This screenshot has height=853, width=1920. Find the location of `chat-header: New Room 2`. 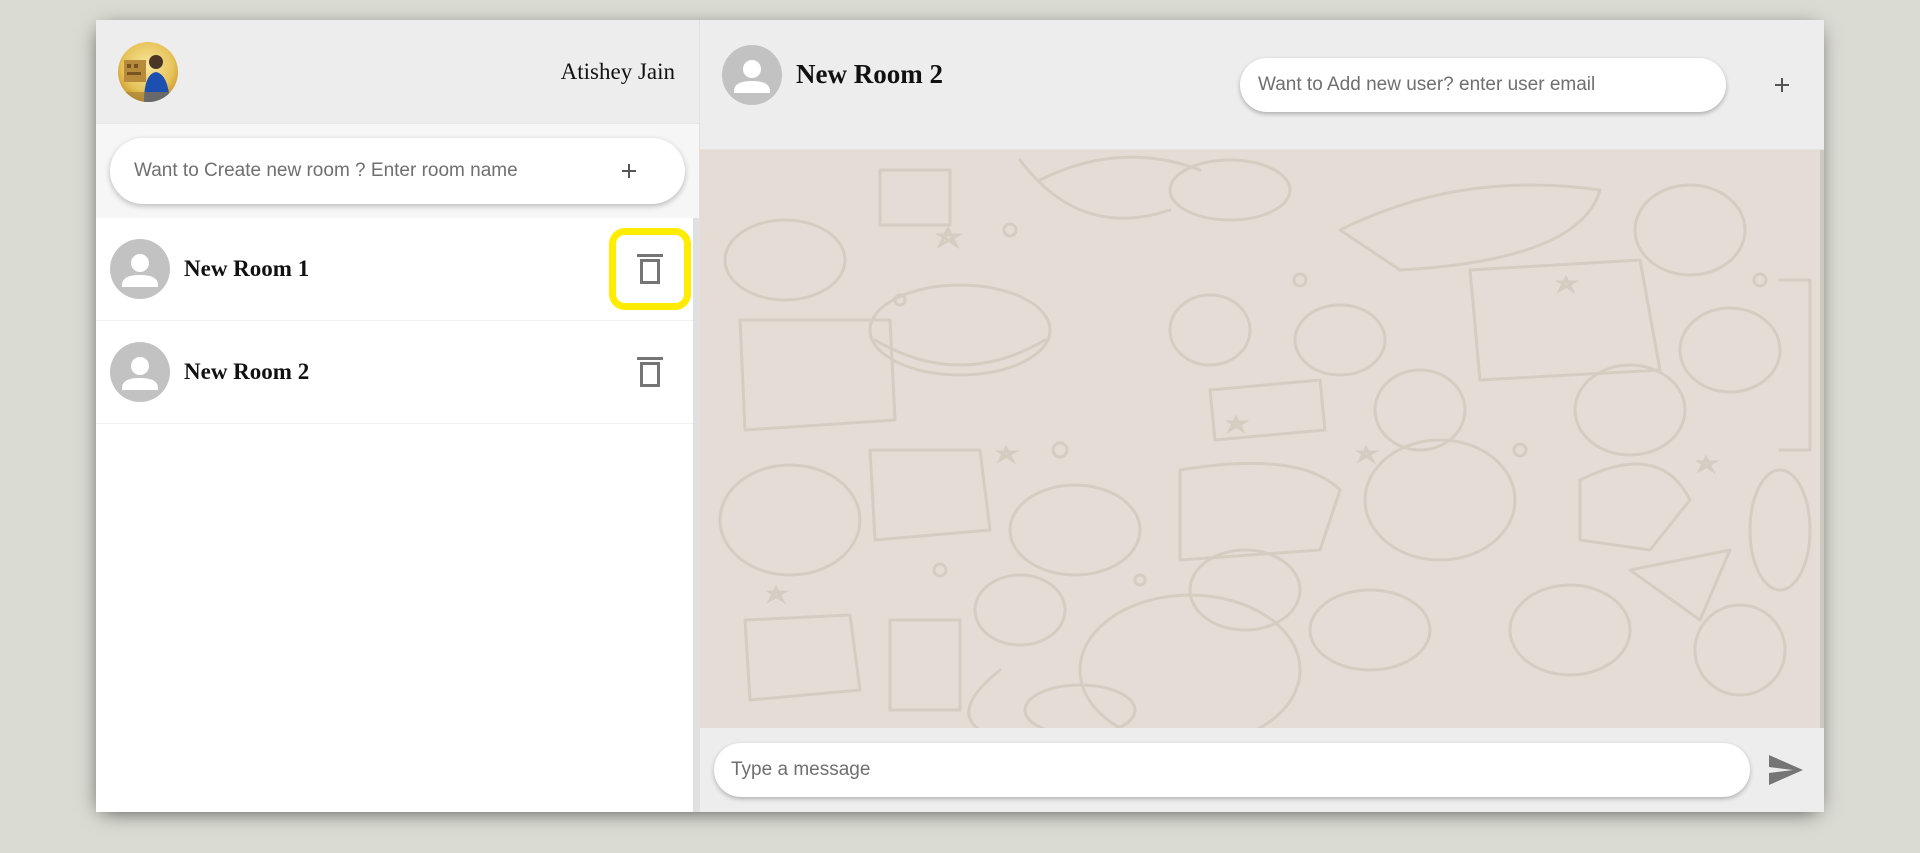

chat-header: New Room 2 is located at coordinates (1262, 85).